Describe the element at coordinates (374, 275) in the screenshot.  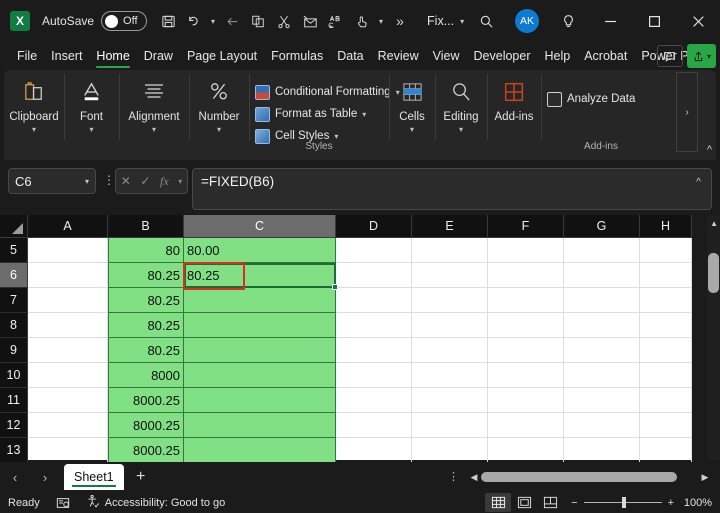
I see `cell-D6` at that location.